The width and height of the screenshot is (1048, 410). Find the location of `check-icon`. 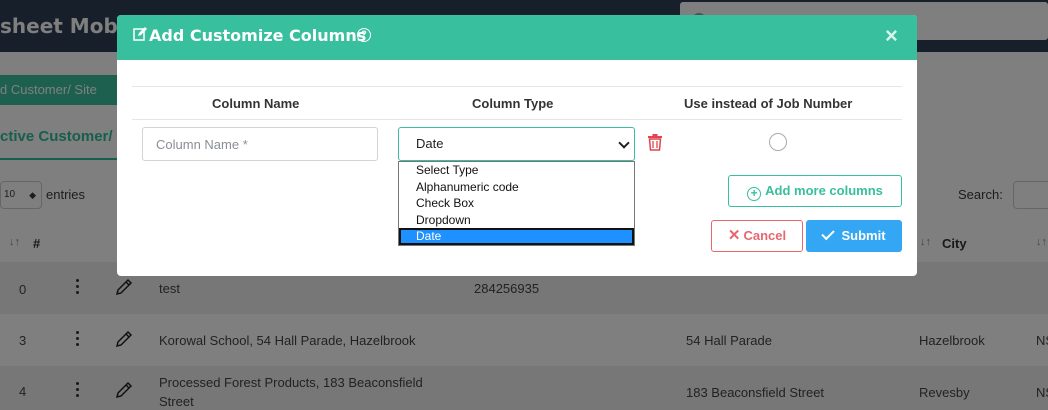

check-icon is located at coordinates (828, 233).